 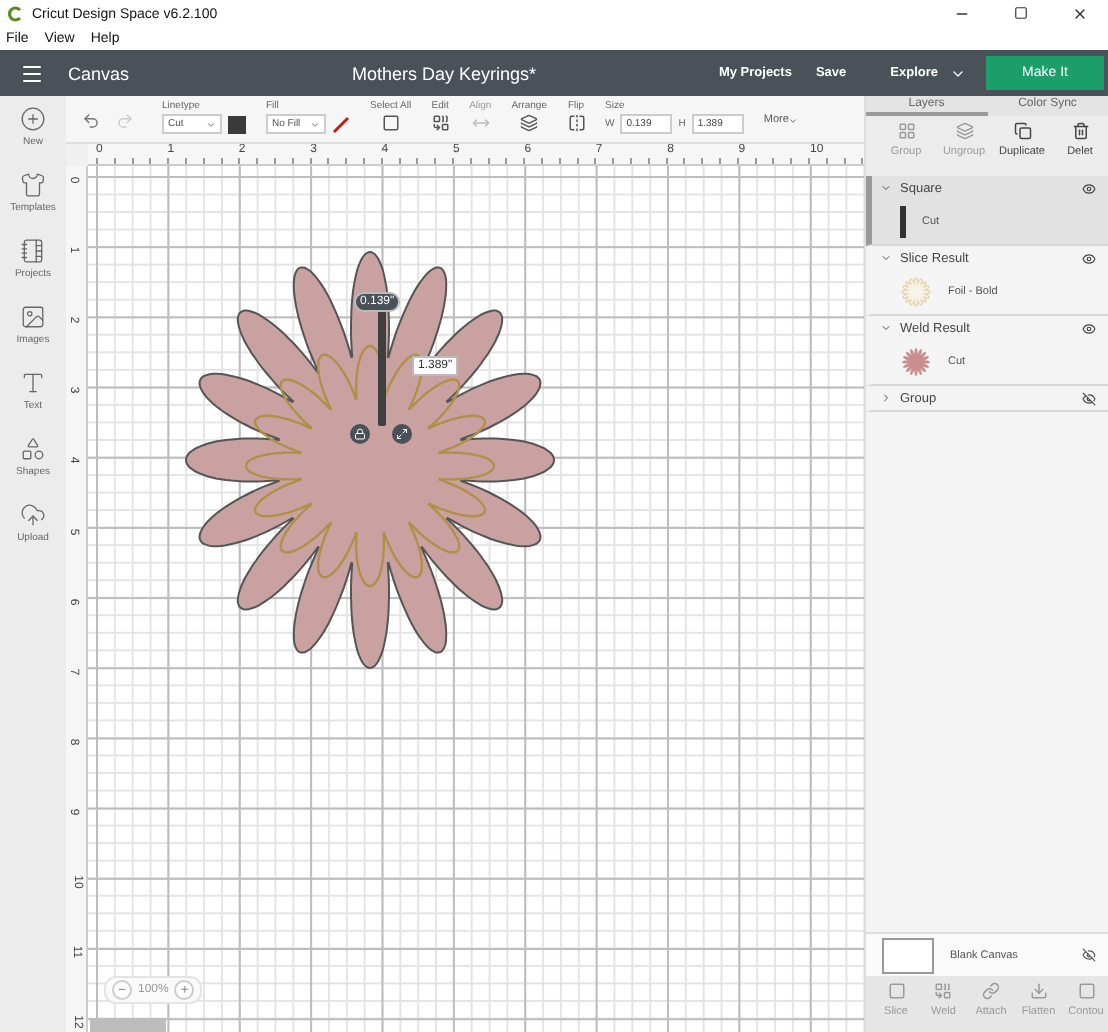 I want to click on notebook-icon, so click(x=33, y=251).